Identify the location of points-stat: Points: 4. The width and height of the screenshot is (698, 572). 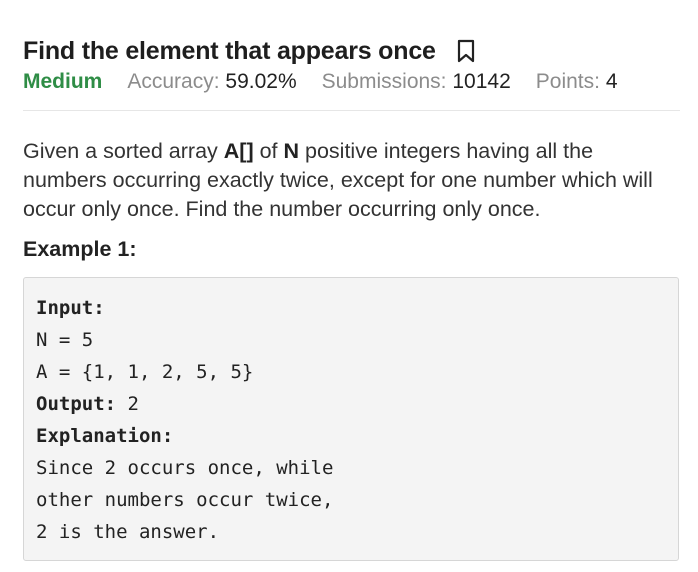
(577, 82).